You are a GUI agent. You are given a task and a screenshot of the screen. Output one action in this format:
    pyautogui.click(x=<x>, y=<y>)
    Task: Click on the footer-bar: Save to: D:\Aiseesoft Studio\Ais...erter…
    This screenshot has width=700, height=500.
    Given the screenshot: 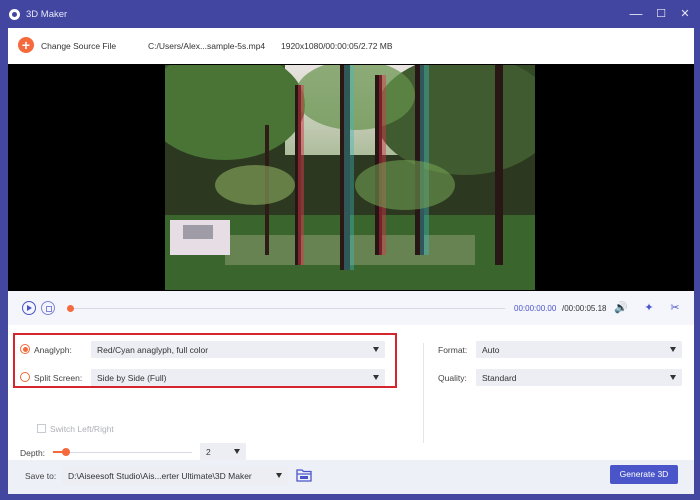 What is the action you would take?
    pyautogui.click(x=351, y=477)
    